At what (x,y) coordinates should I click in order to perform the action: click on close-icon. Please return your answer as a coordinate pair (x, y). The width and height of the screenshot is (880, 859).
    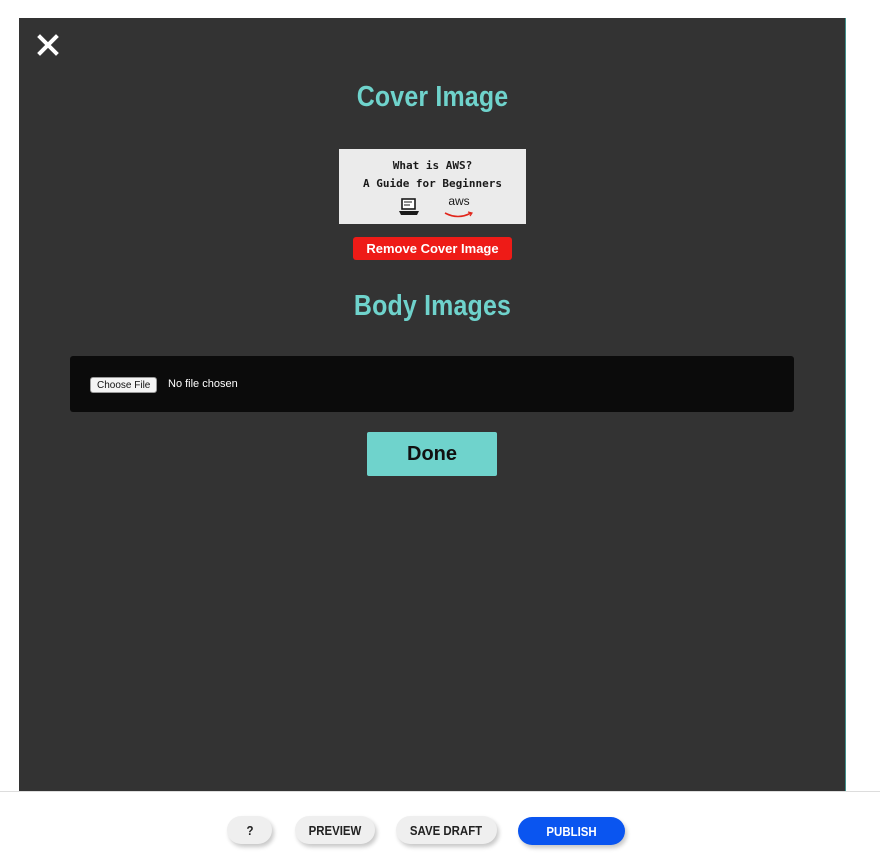
    Looking at the image, I should click on (48, 45).